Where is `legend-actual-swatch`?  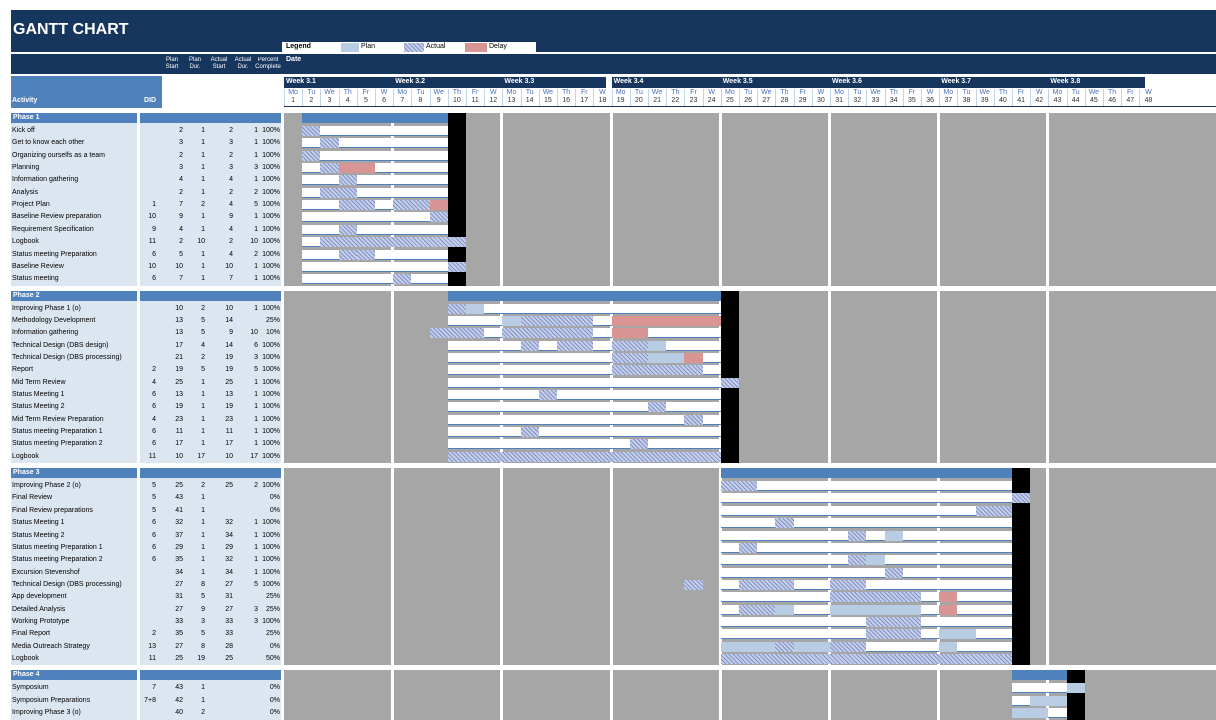
legend-actual-swatch is located at coordinates (414, 47).